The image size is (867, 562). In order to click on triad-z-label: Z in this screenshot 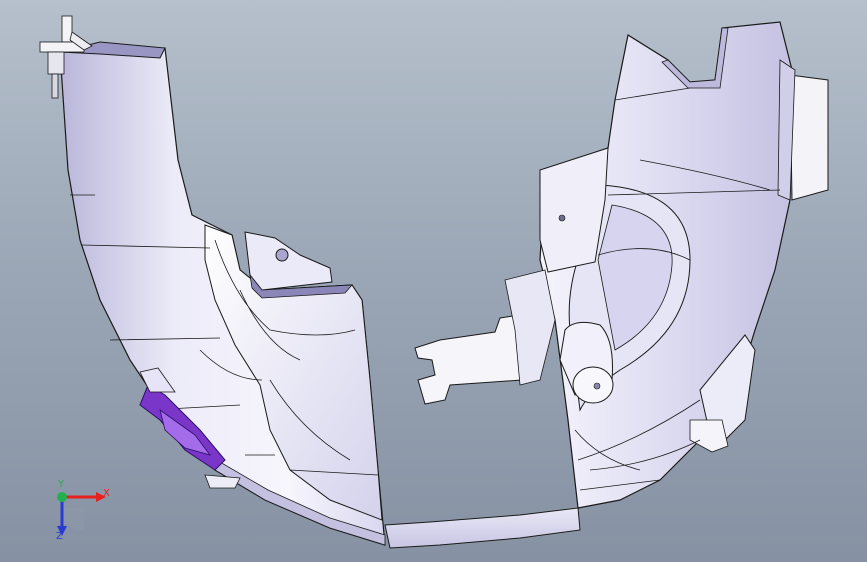, I will do `click(59, 536)`.